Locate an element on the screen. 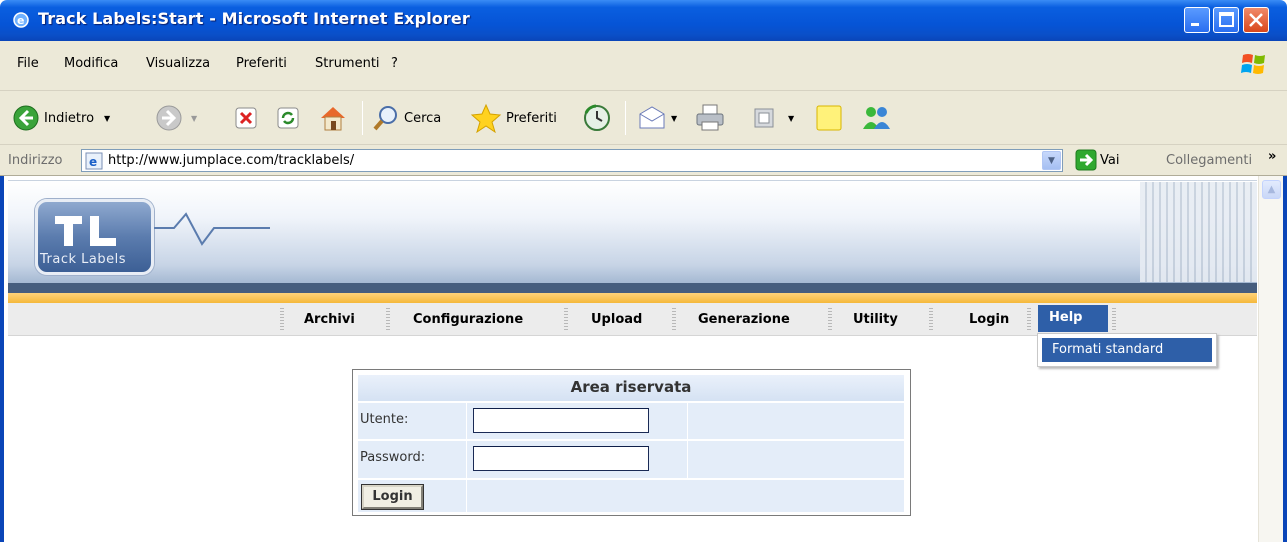 Image resolution: width=1287 pixels, height=542 pixels. vertical-scrollbar: ▲ is located at coordinates (1270, 359).